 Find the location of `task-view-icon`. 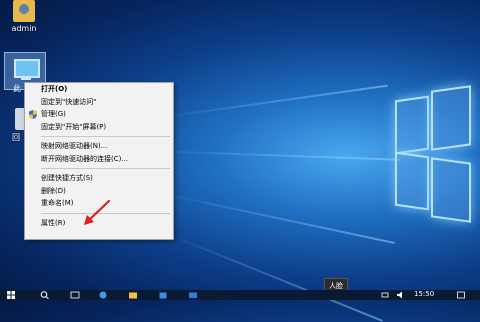

task-view-icon is located at coordinates (75, 295).